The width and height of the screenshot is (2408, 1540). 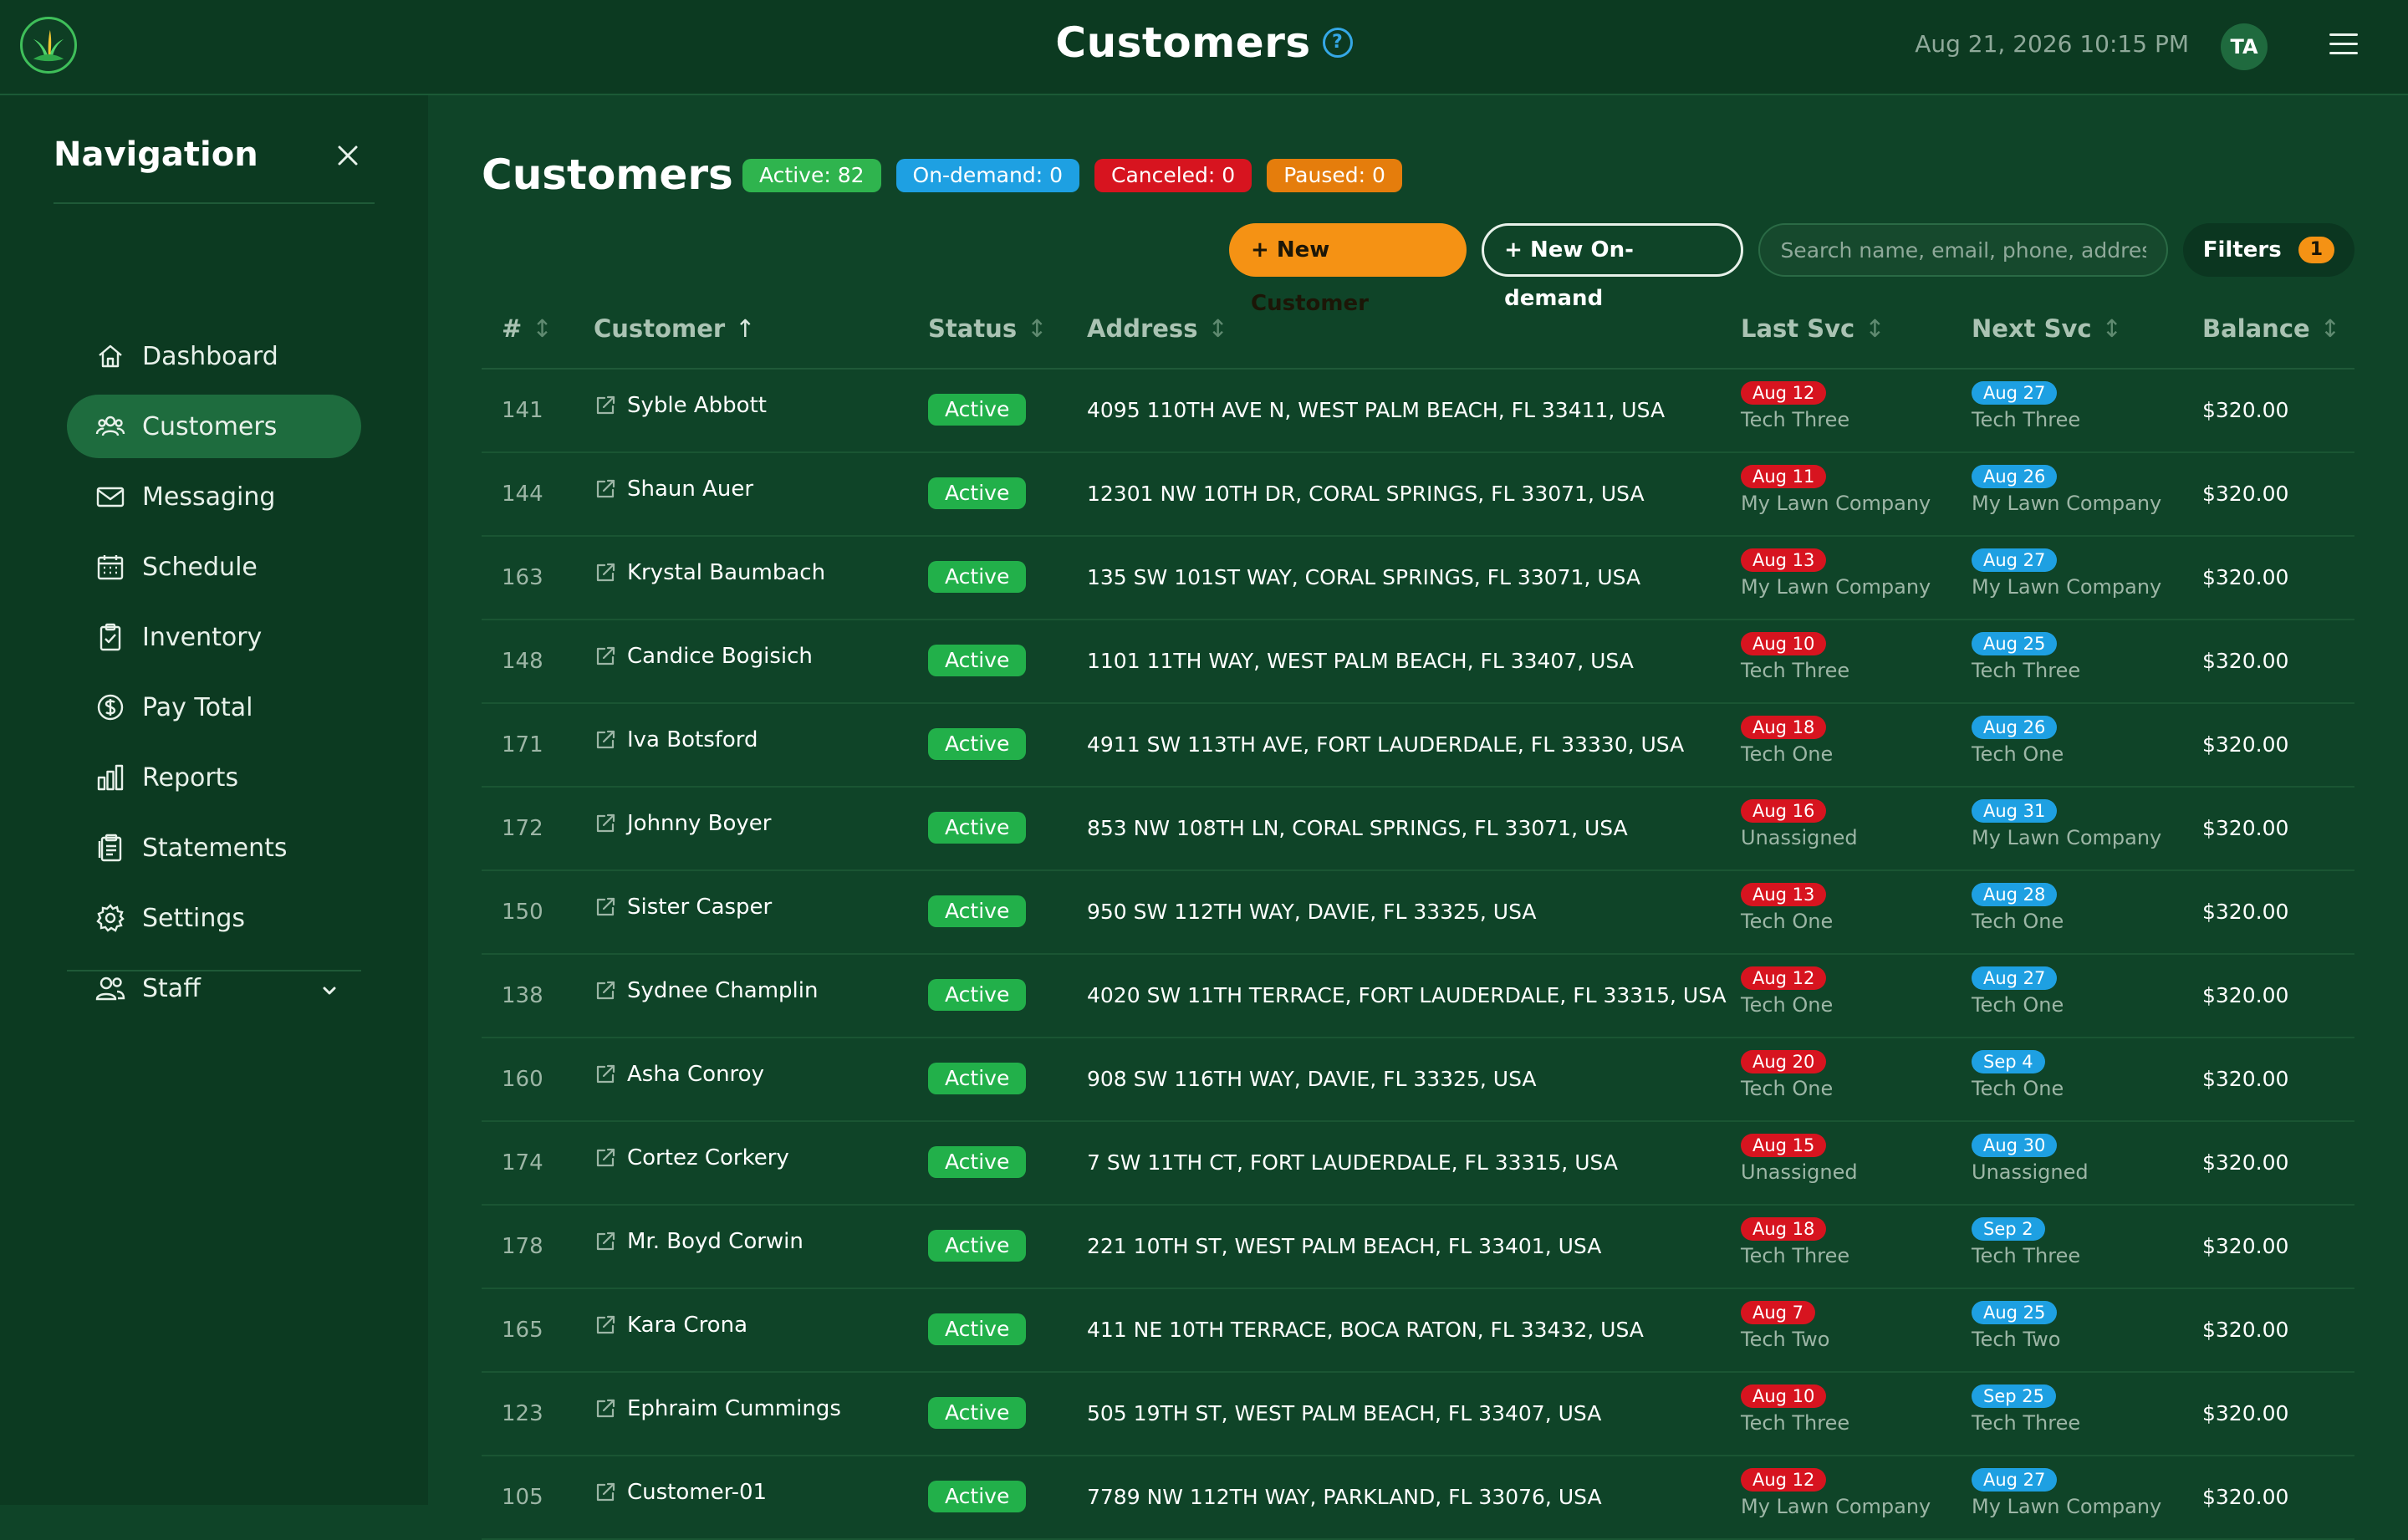 I want to click on customer-link: Customer-01, so click(x=680, y=1492).